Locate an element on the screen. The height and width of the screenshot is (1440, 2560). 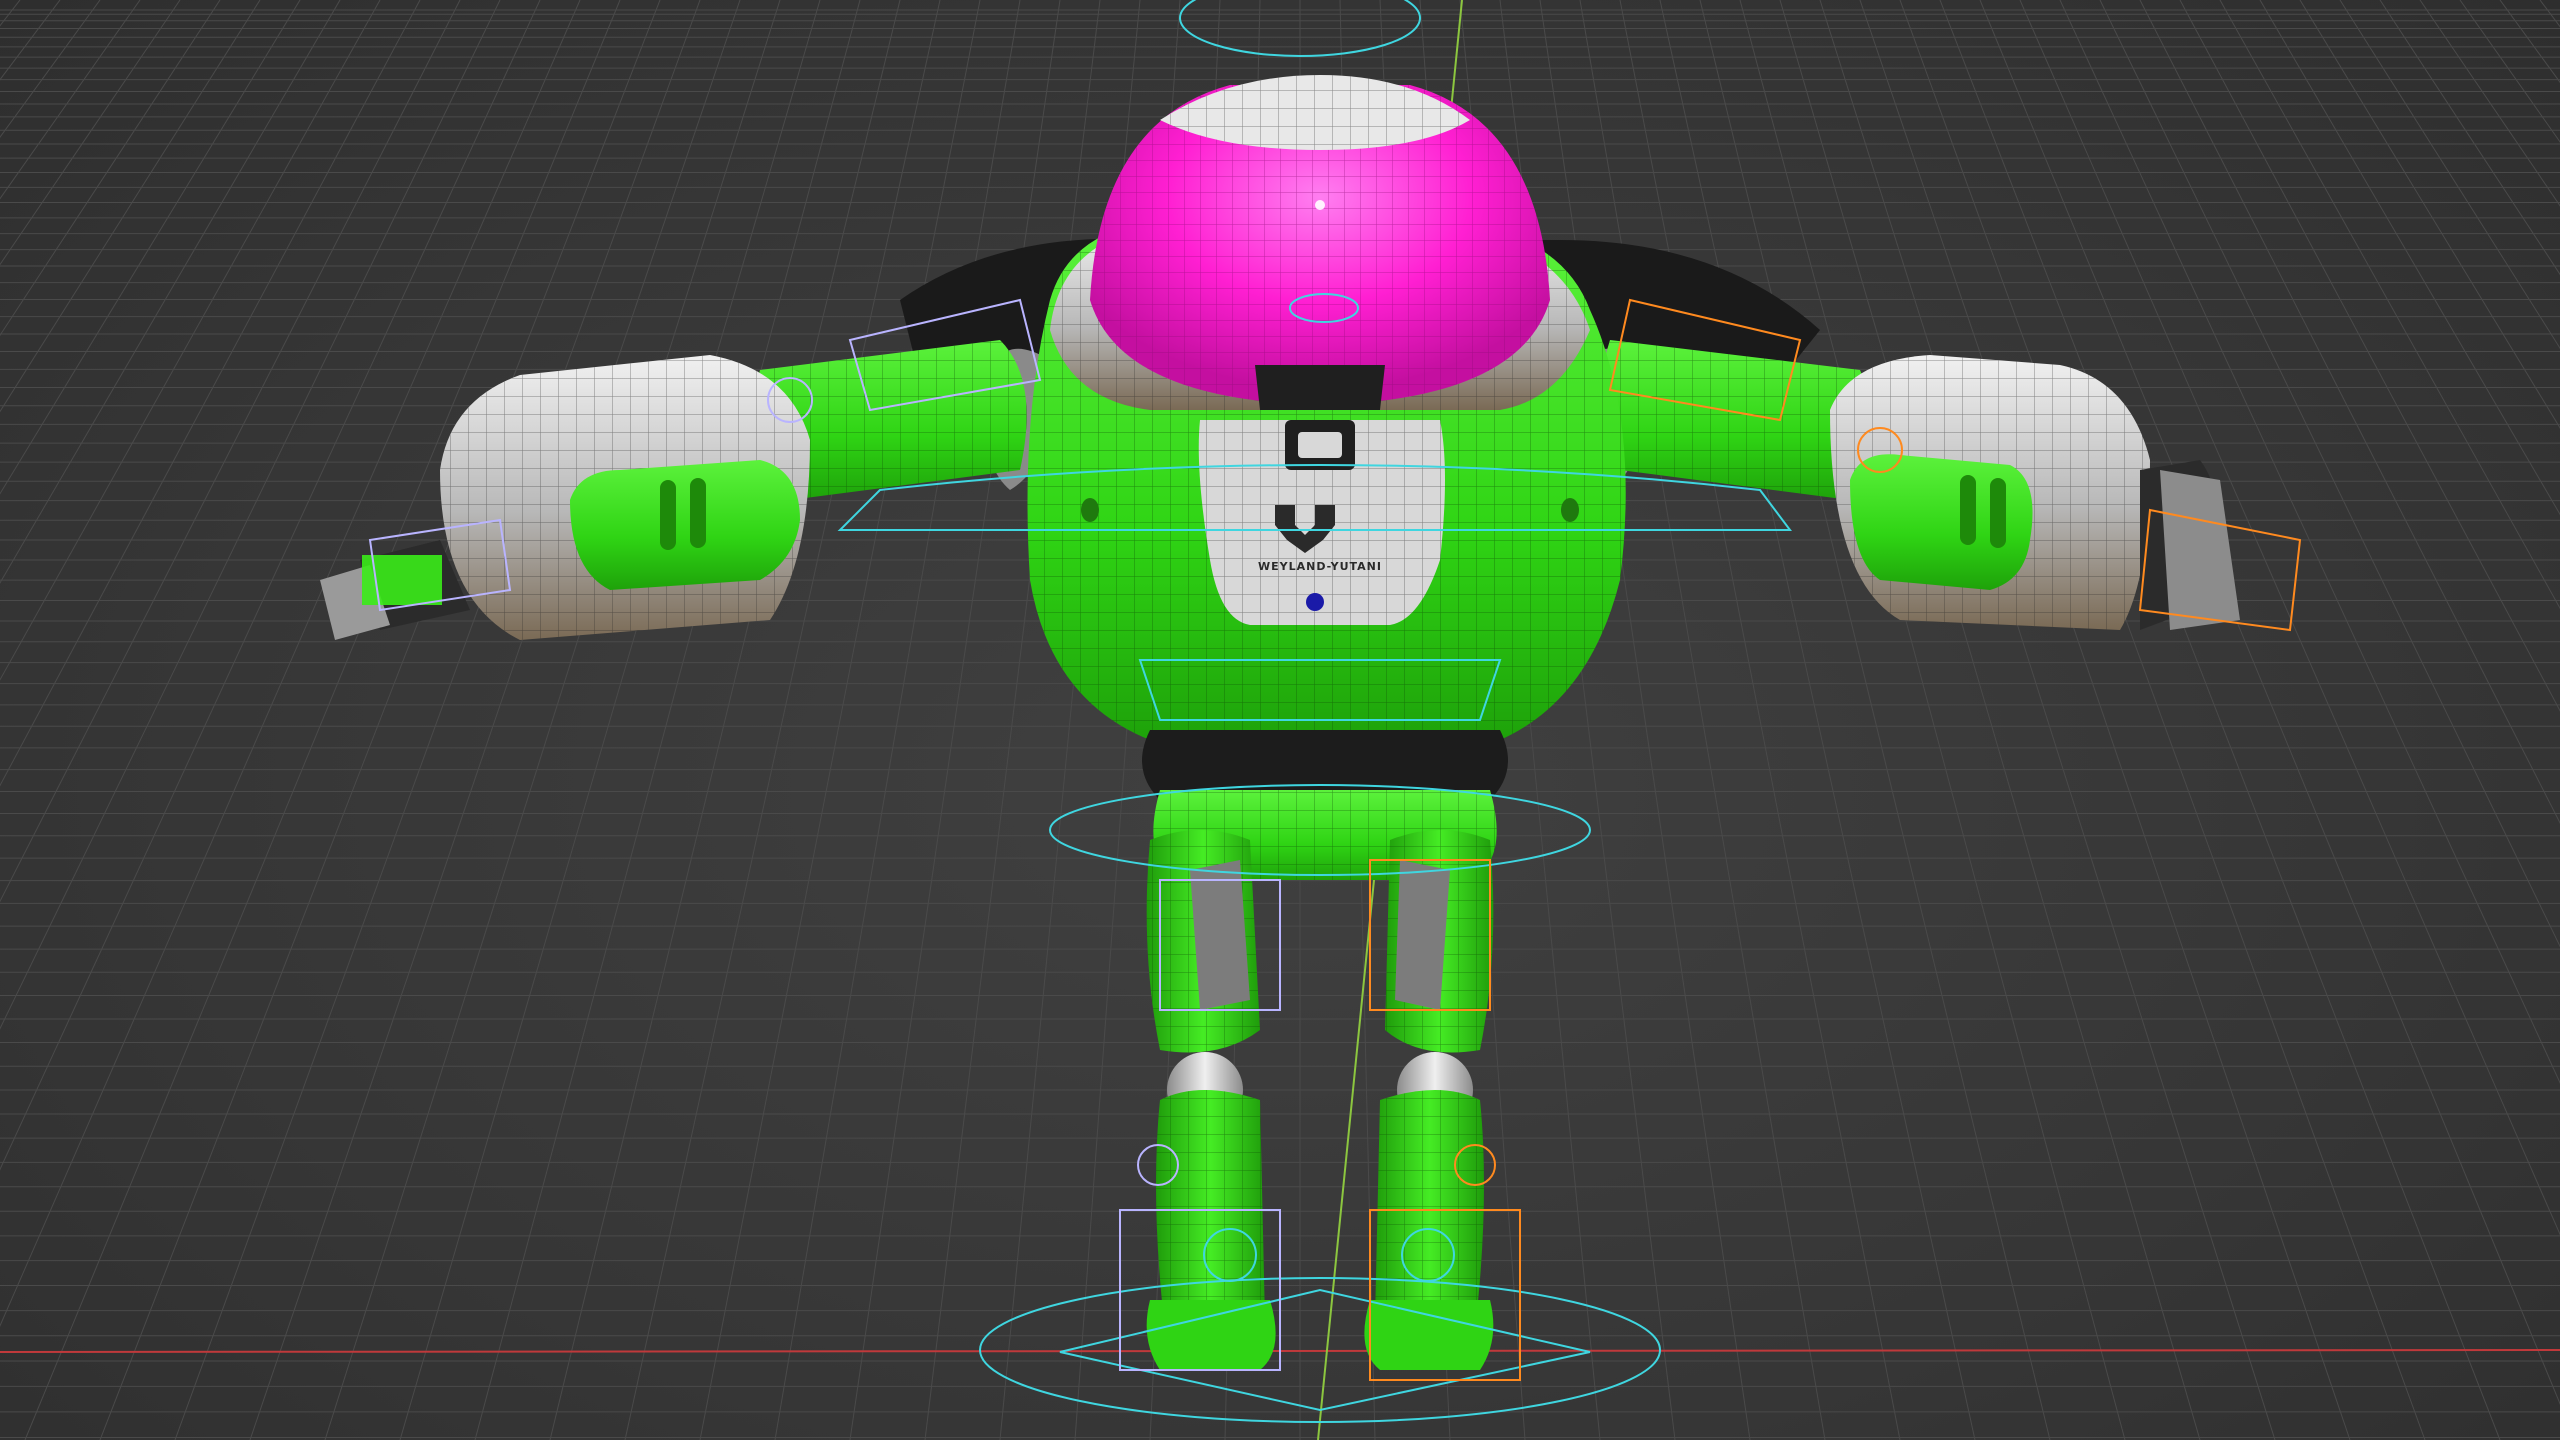
chest-emblem-text: WEYLAND-YUTANI is located at coordinates (1320, 566).